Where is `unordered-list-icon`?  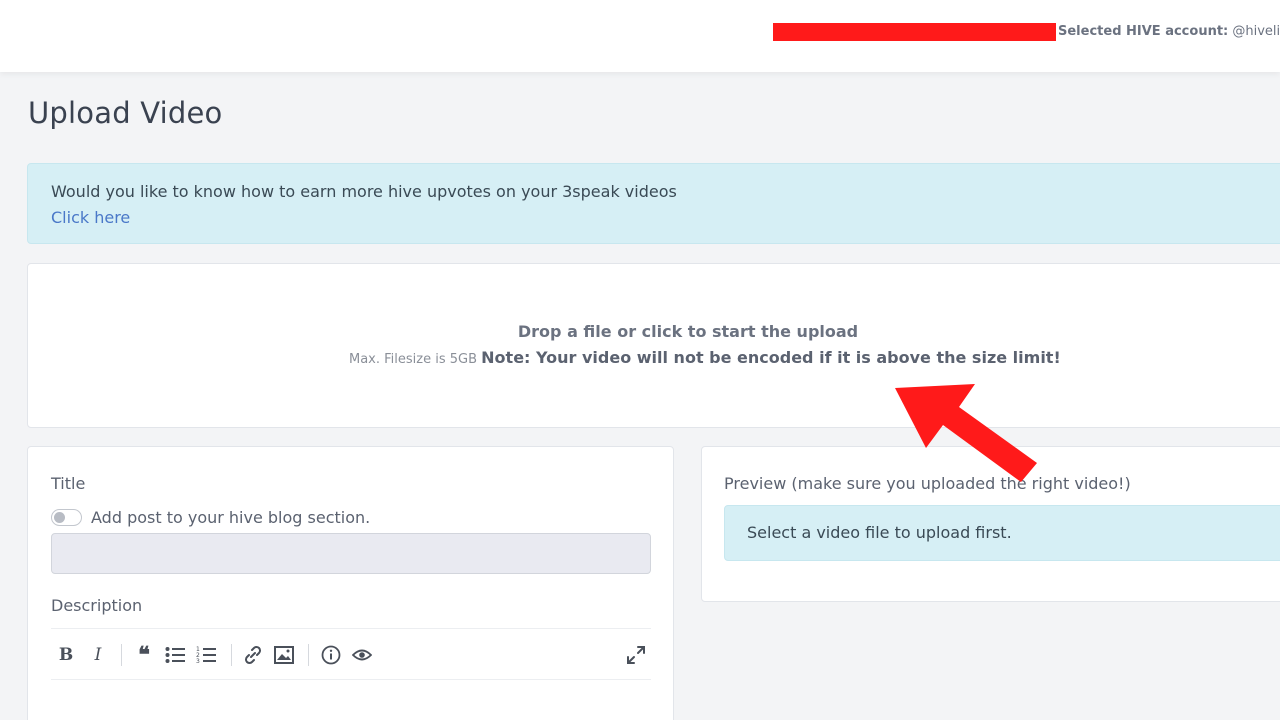
unordered-list-icon is located at coordinates (175, 655).